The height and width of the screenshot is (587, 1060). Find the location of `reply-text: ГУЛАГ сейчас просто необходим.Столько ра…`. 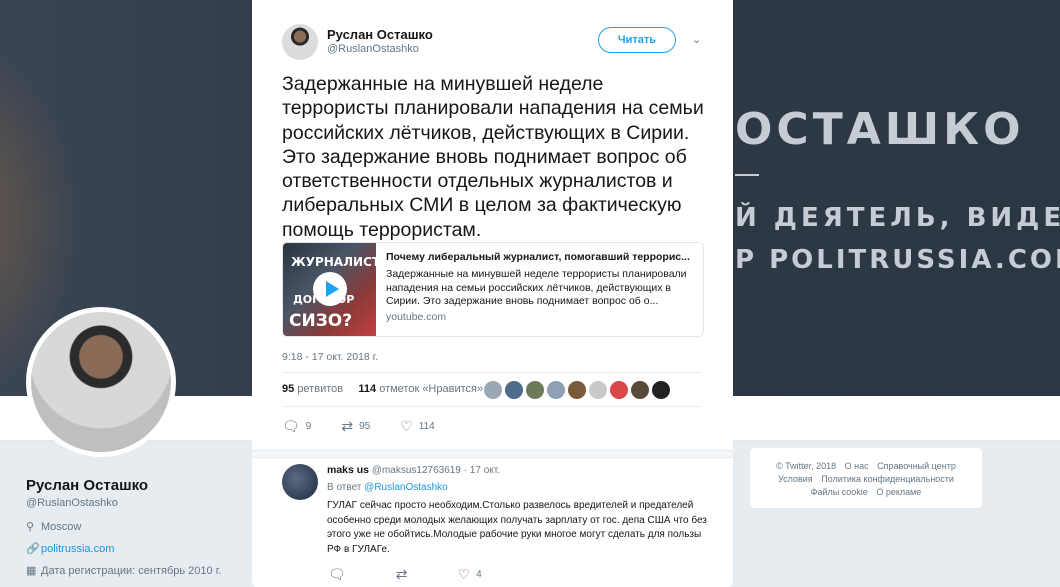

reply-text: ГУЛАГ сейчас просто необходим.Столько ра… is located at coordinates (517, 527).